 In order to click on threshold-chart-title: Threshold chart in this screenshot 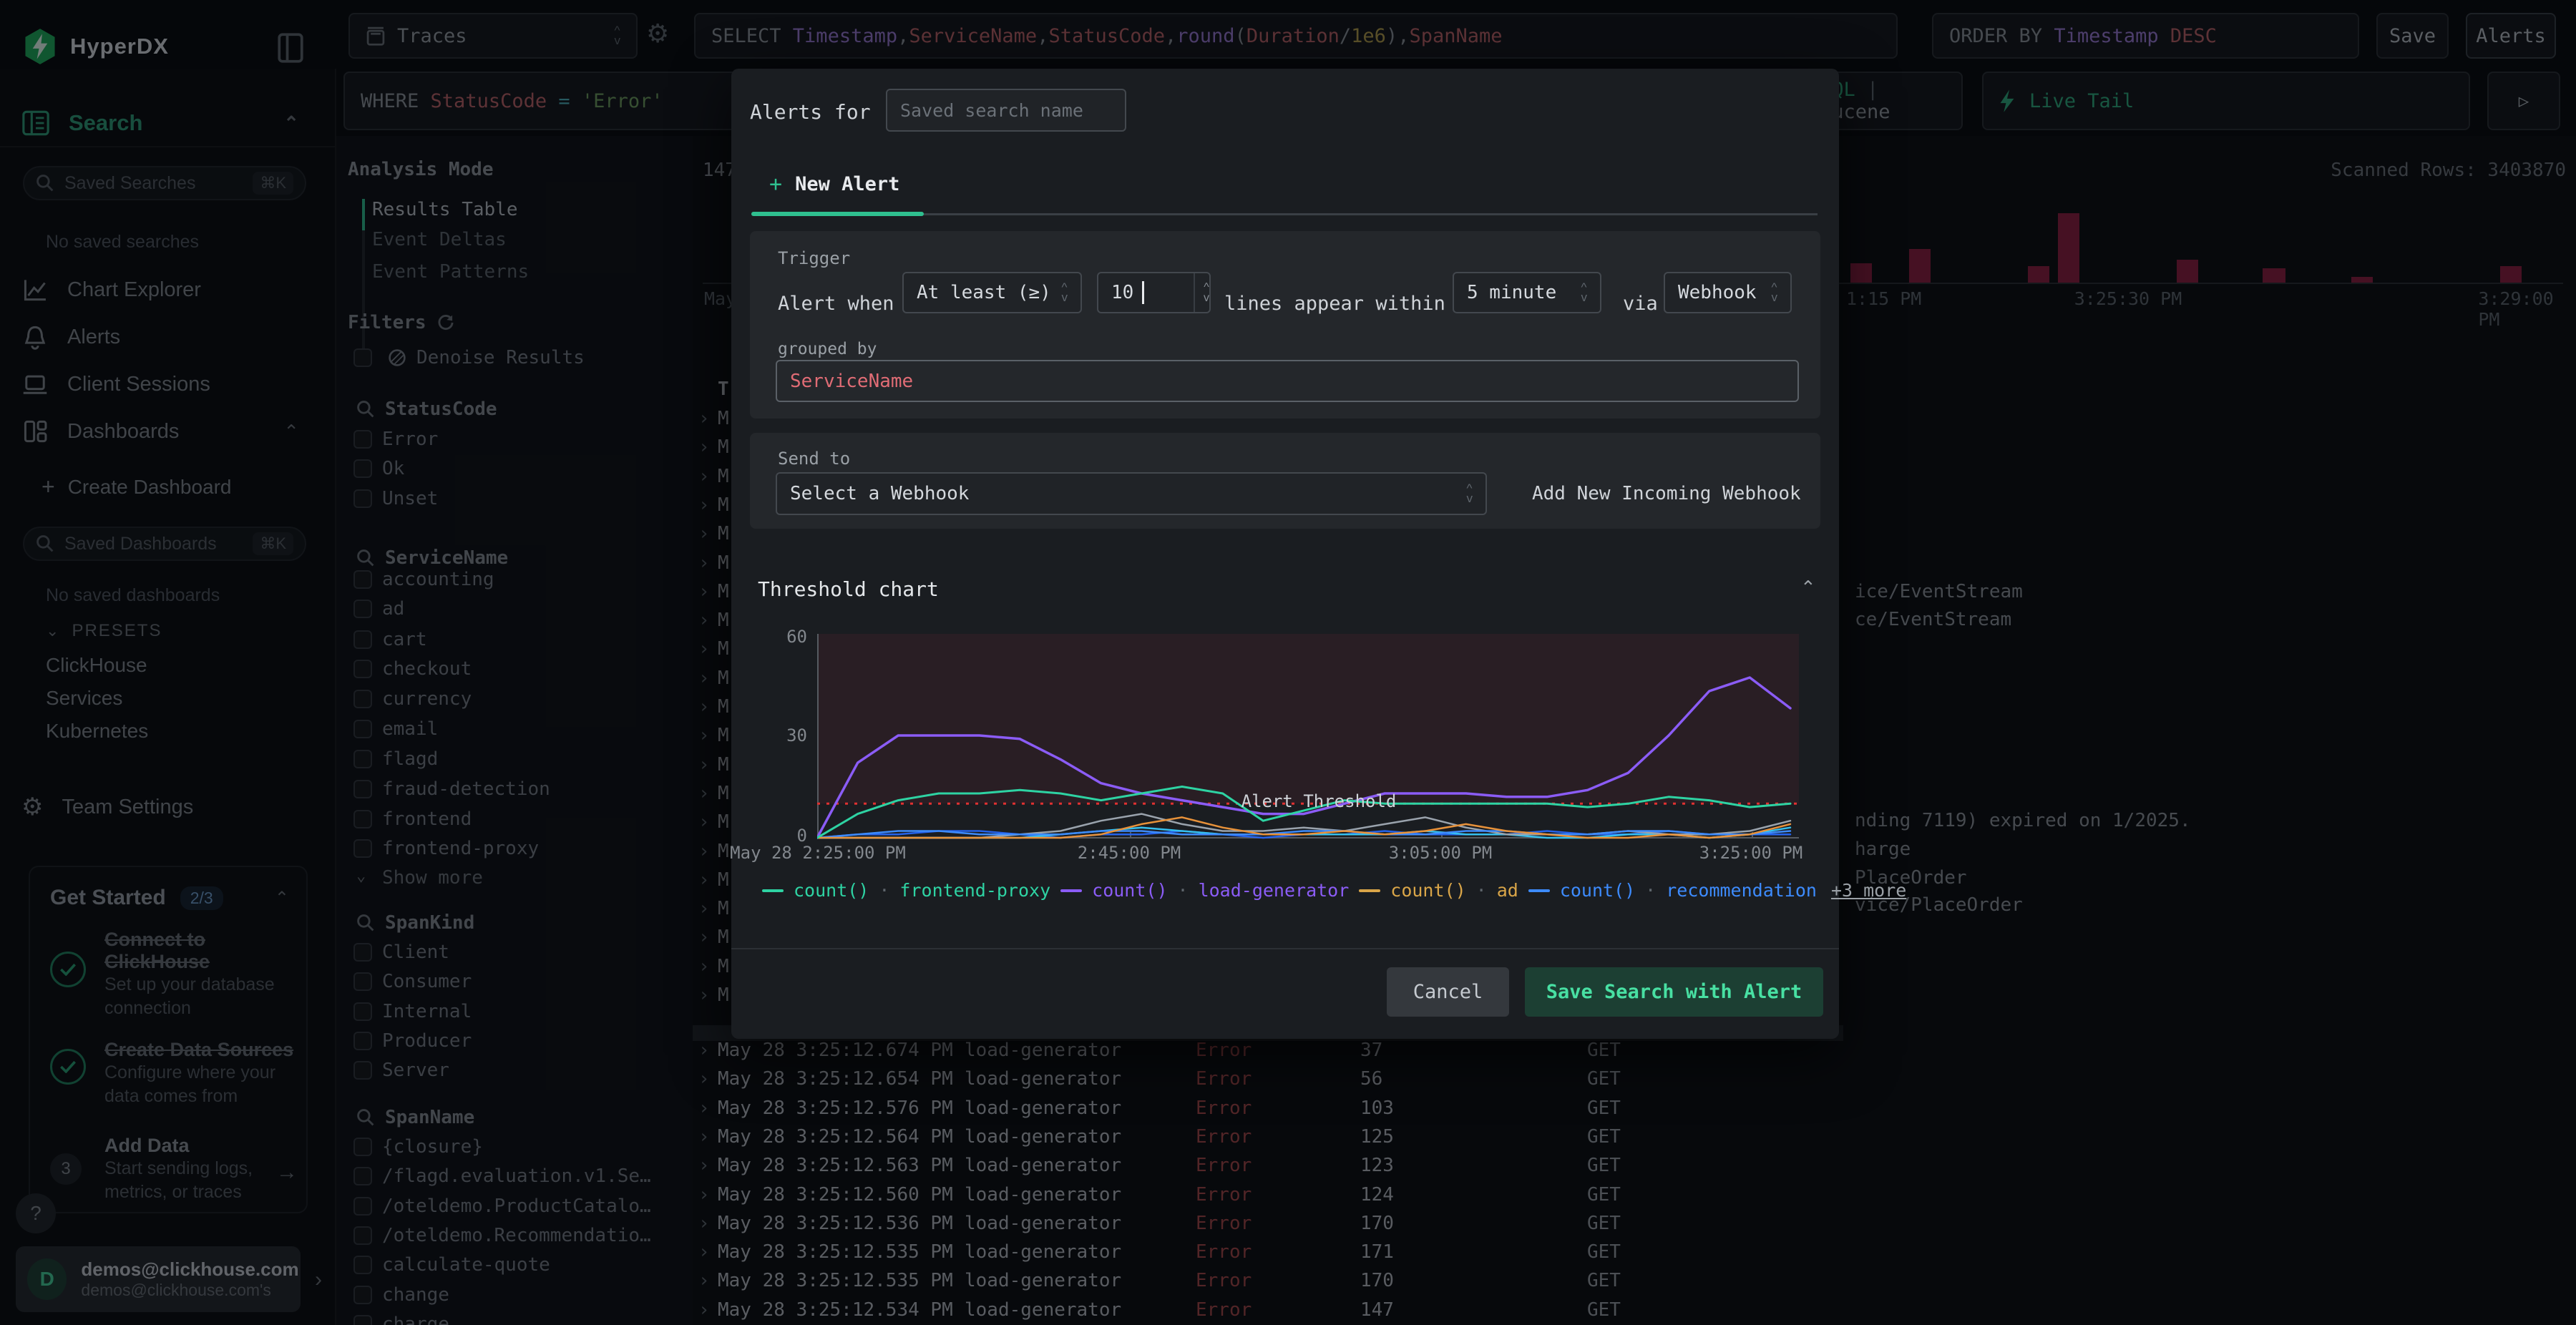, I will do `click(848, 589)`.